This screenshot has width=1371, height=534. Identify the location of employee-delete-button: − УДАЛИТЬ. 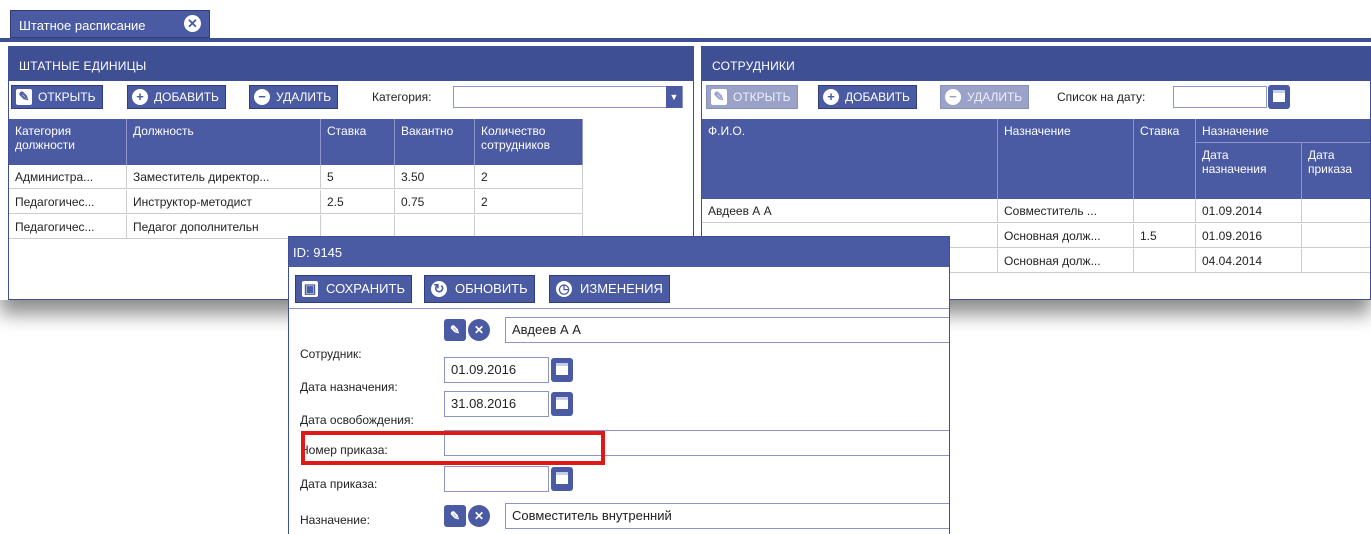
(985, 97).